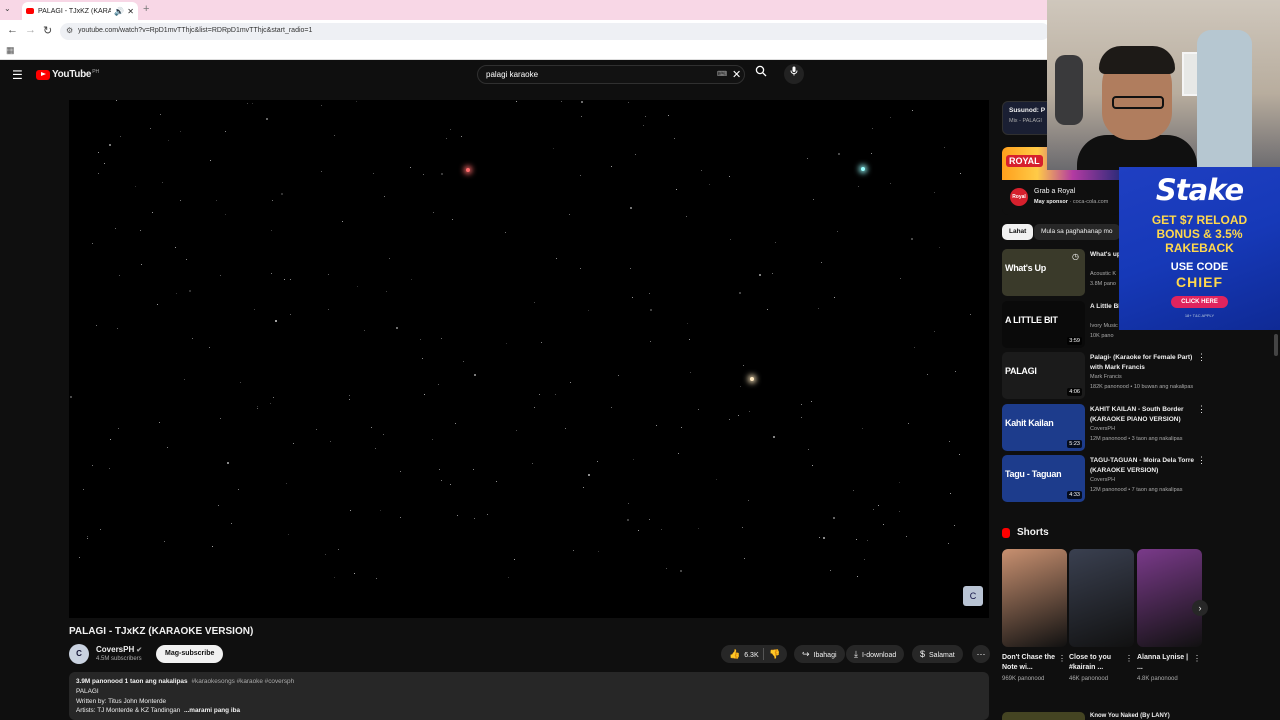 The height and width of the screenshot is (720, 1280). What do you see at coordinates (79, 654) in the screenshot?
I see `channel-avatar: C` at bounding box center [79, 654].